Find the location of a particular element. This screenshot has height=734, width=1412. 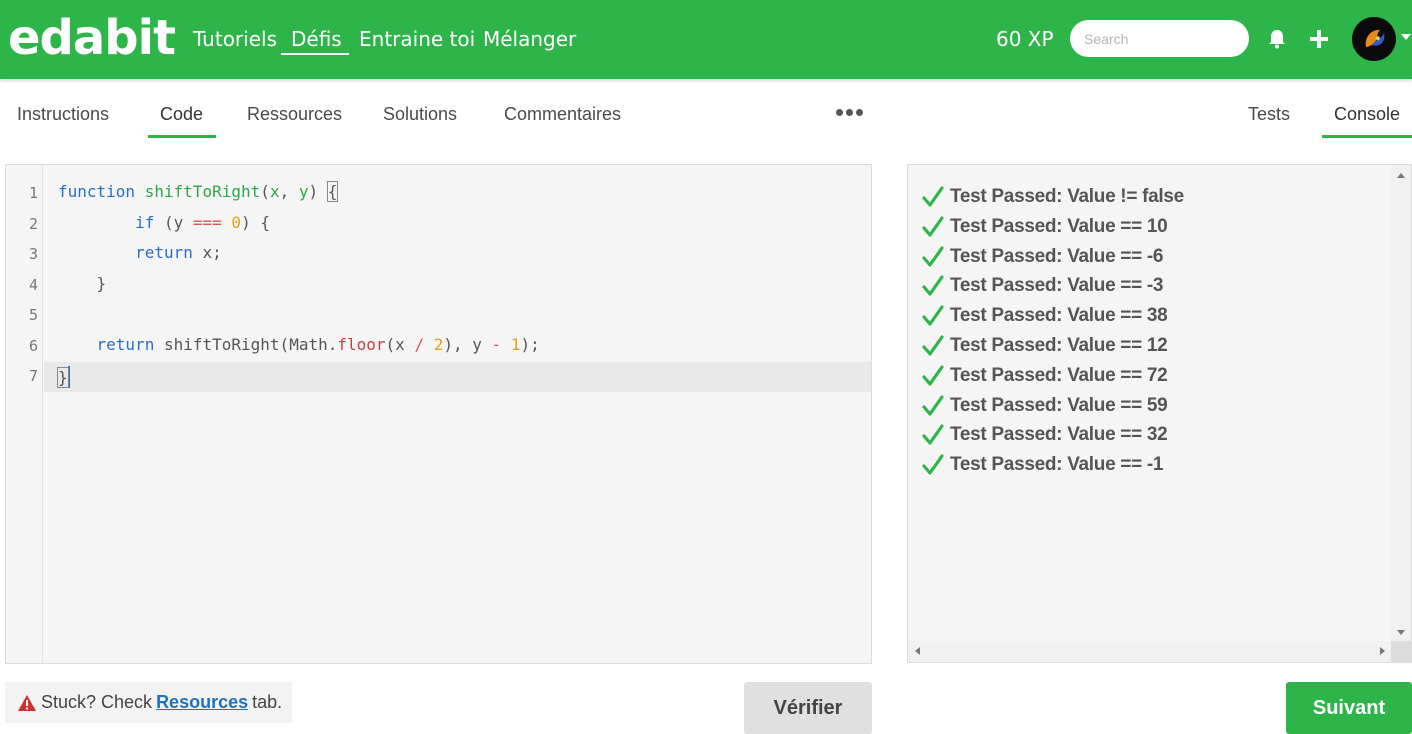

resources-link: Resources is located at coordinates (202, 702).